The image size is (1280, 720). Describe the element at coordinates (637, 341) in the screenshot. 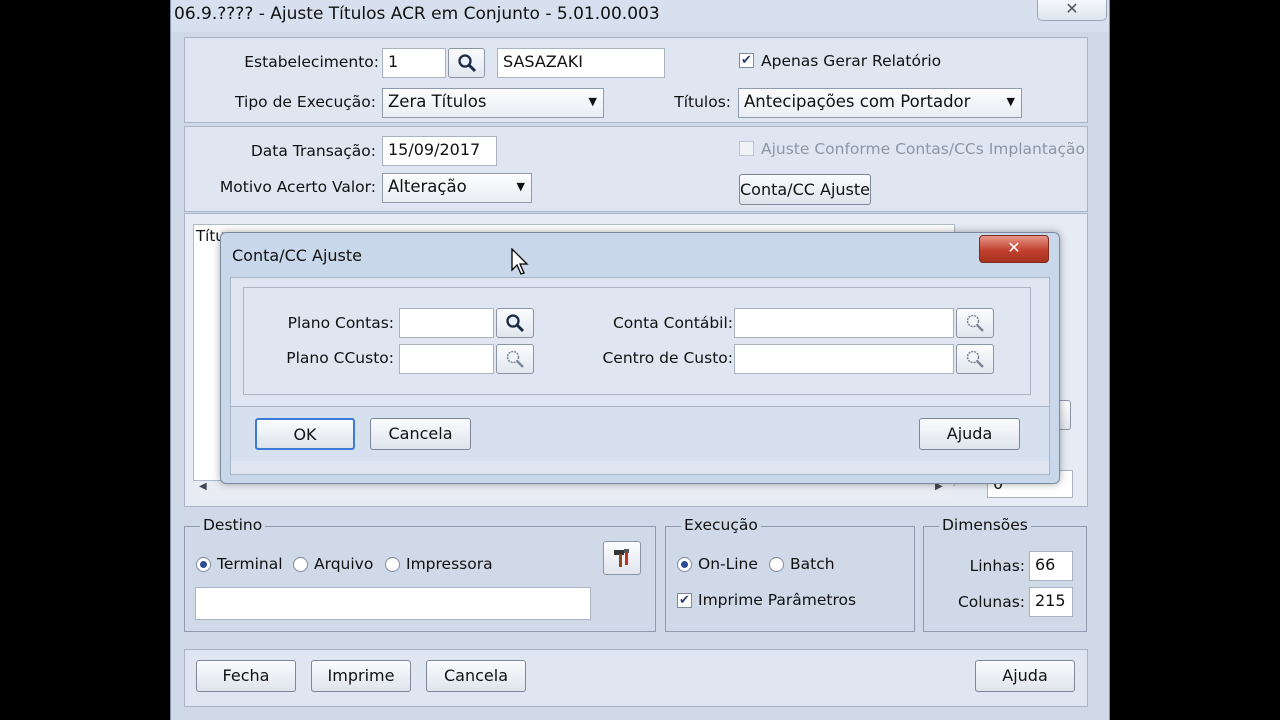

I see `dialog-fields-panel` at that location.